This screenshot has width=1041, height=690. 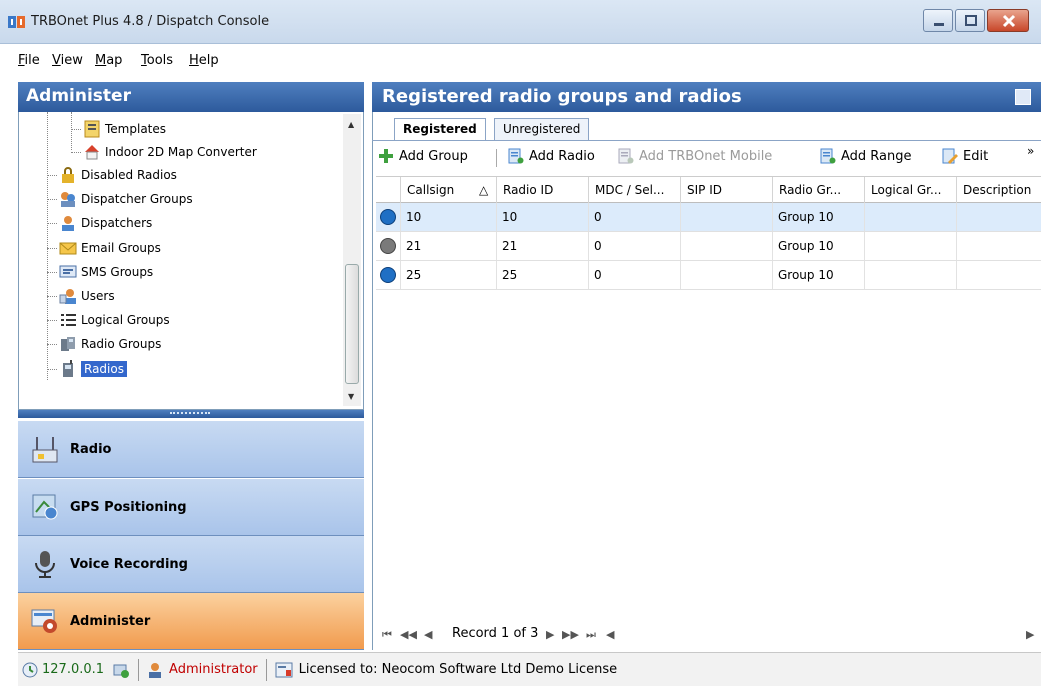 I want to click on tree-item-label: Radios, so click(x=104, y=369).